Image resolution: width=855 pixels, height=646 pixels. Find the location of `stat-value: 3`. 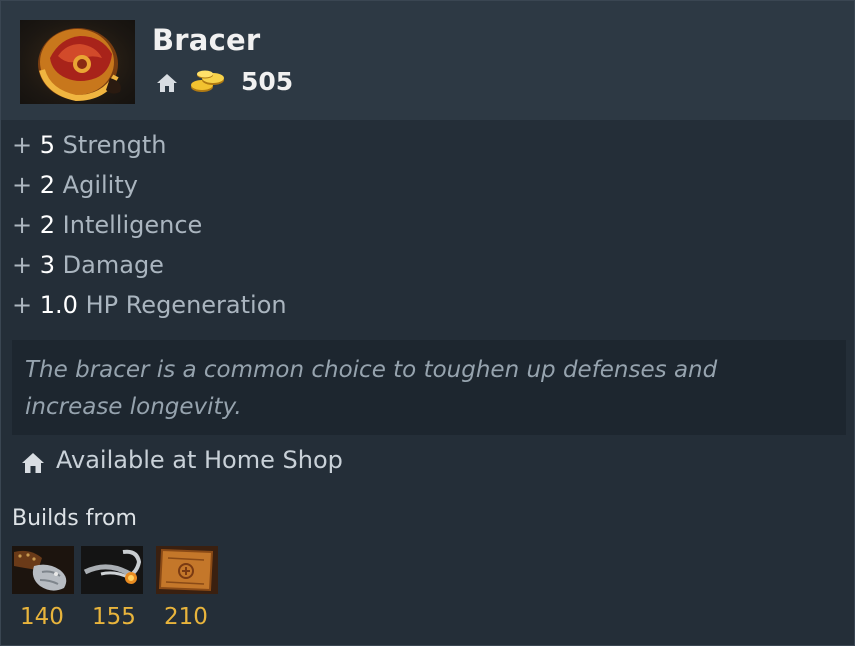

stat-value: 3 is located at coordinates (47, 265).